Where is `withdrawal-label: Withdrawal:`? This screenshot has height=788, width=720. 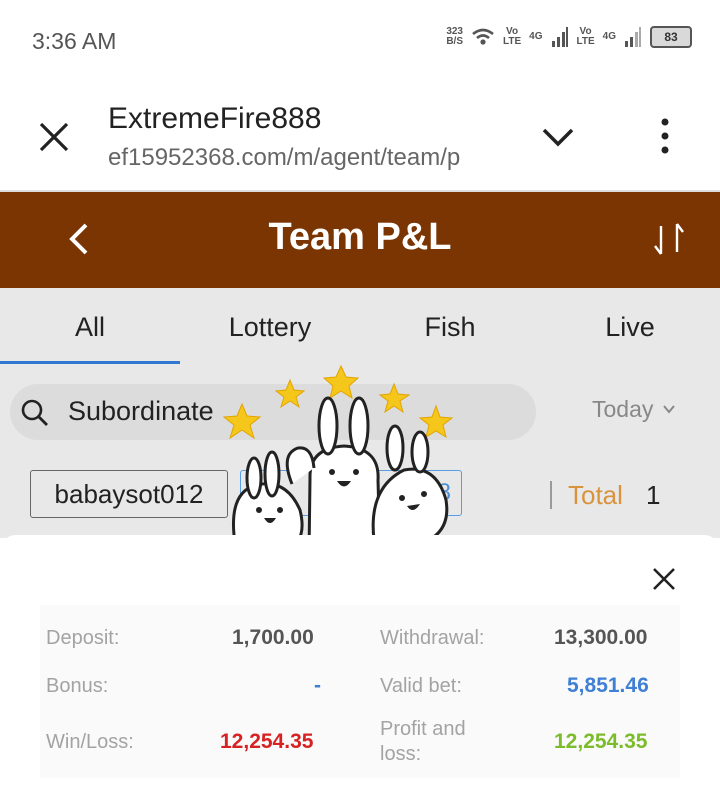
withdrawal-label: Withdrawal: is located at coordinates (432, 638).